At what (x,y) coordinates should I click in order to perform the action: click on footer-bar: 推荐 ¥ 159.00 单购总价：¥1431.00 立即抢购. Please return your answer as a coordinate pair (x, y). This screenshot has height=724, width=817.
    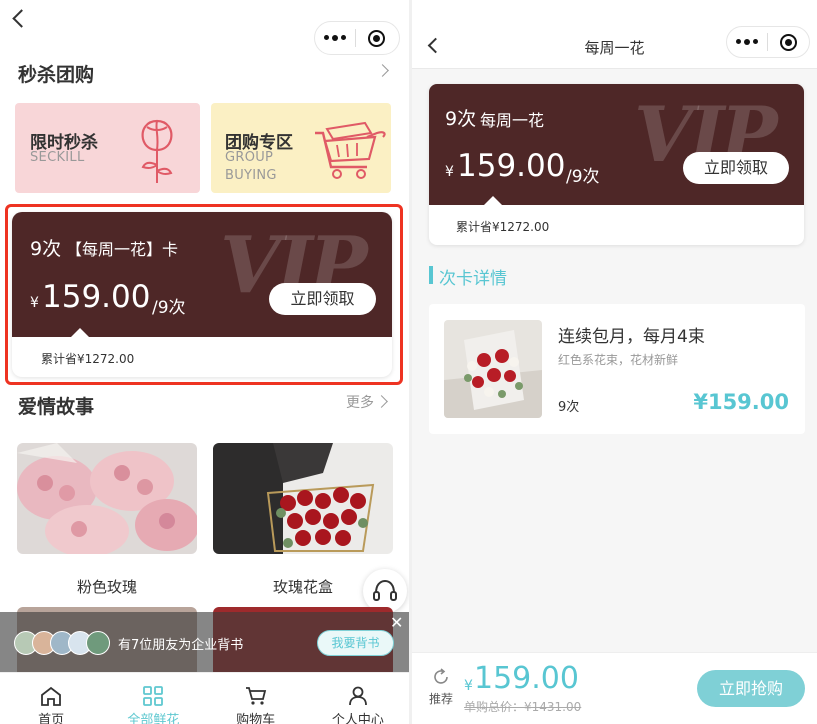
    Looking at the image, I should click on (614, 688).